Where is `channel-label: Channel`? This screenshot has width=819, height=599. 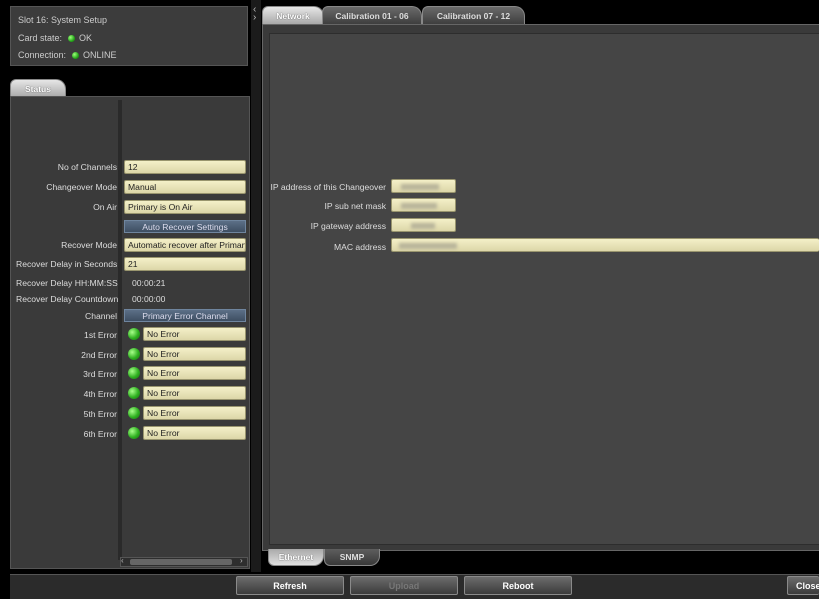 channel-label: Channel is located at coordinates (100, 316).